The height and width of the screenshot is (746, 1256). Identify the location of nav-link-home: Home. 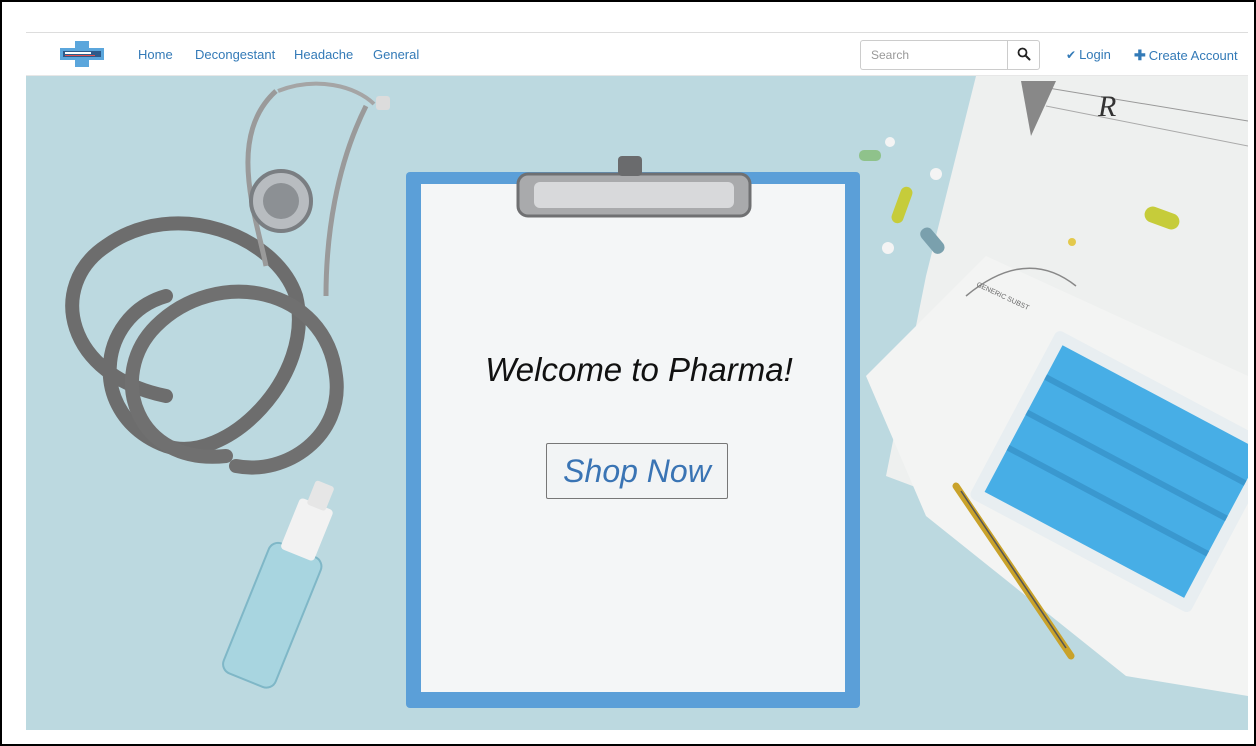
(155, 54).